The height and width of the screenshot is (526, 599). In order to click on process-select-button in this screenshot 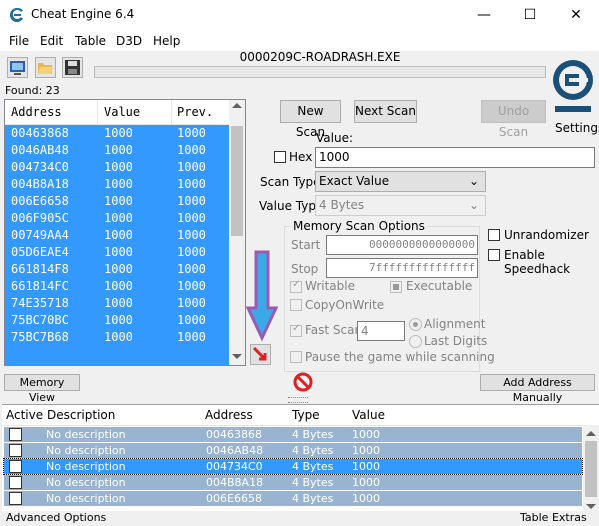, I will do `click(17, 67)`.